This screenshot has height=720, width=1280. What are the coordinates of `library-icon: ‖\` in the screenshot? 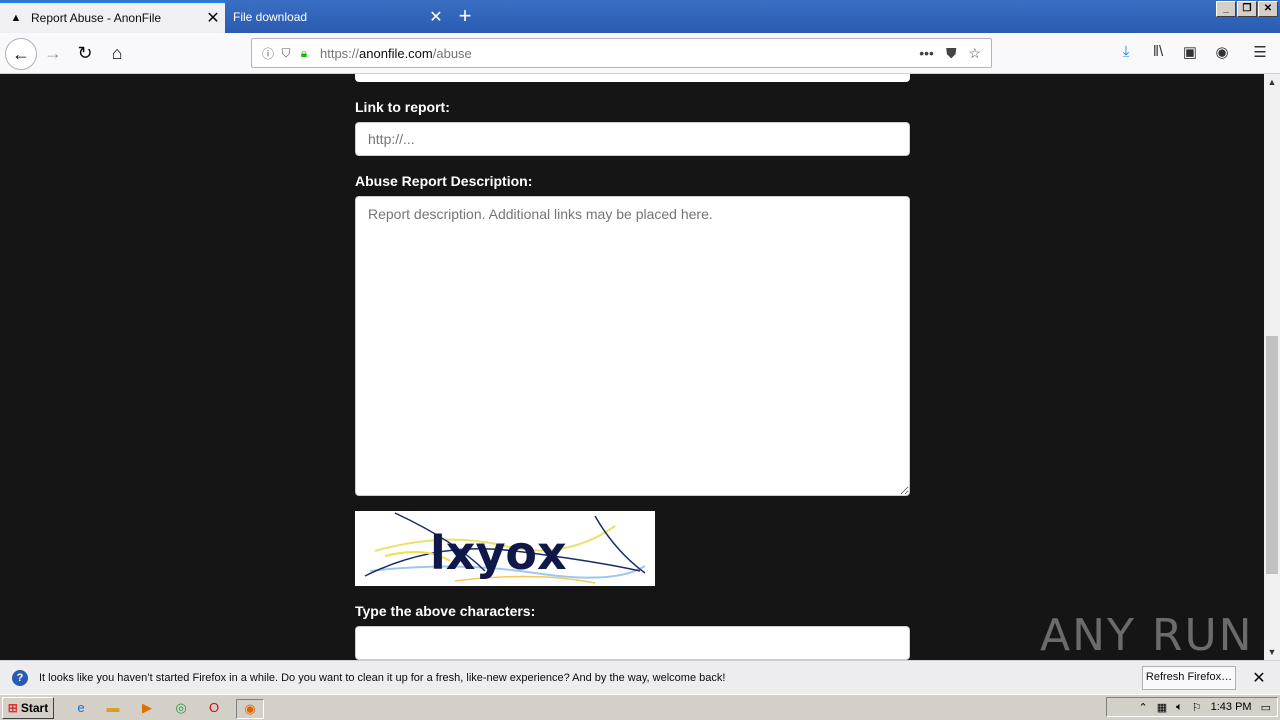 It's located at (1158, 53).